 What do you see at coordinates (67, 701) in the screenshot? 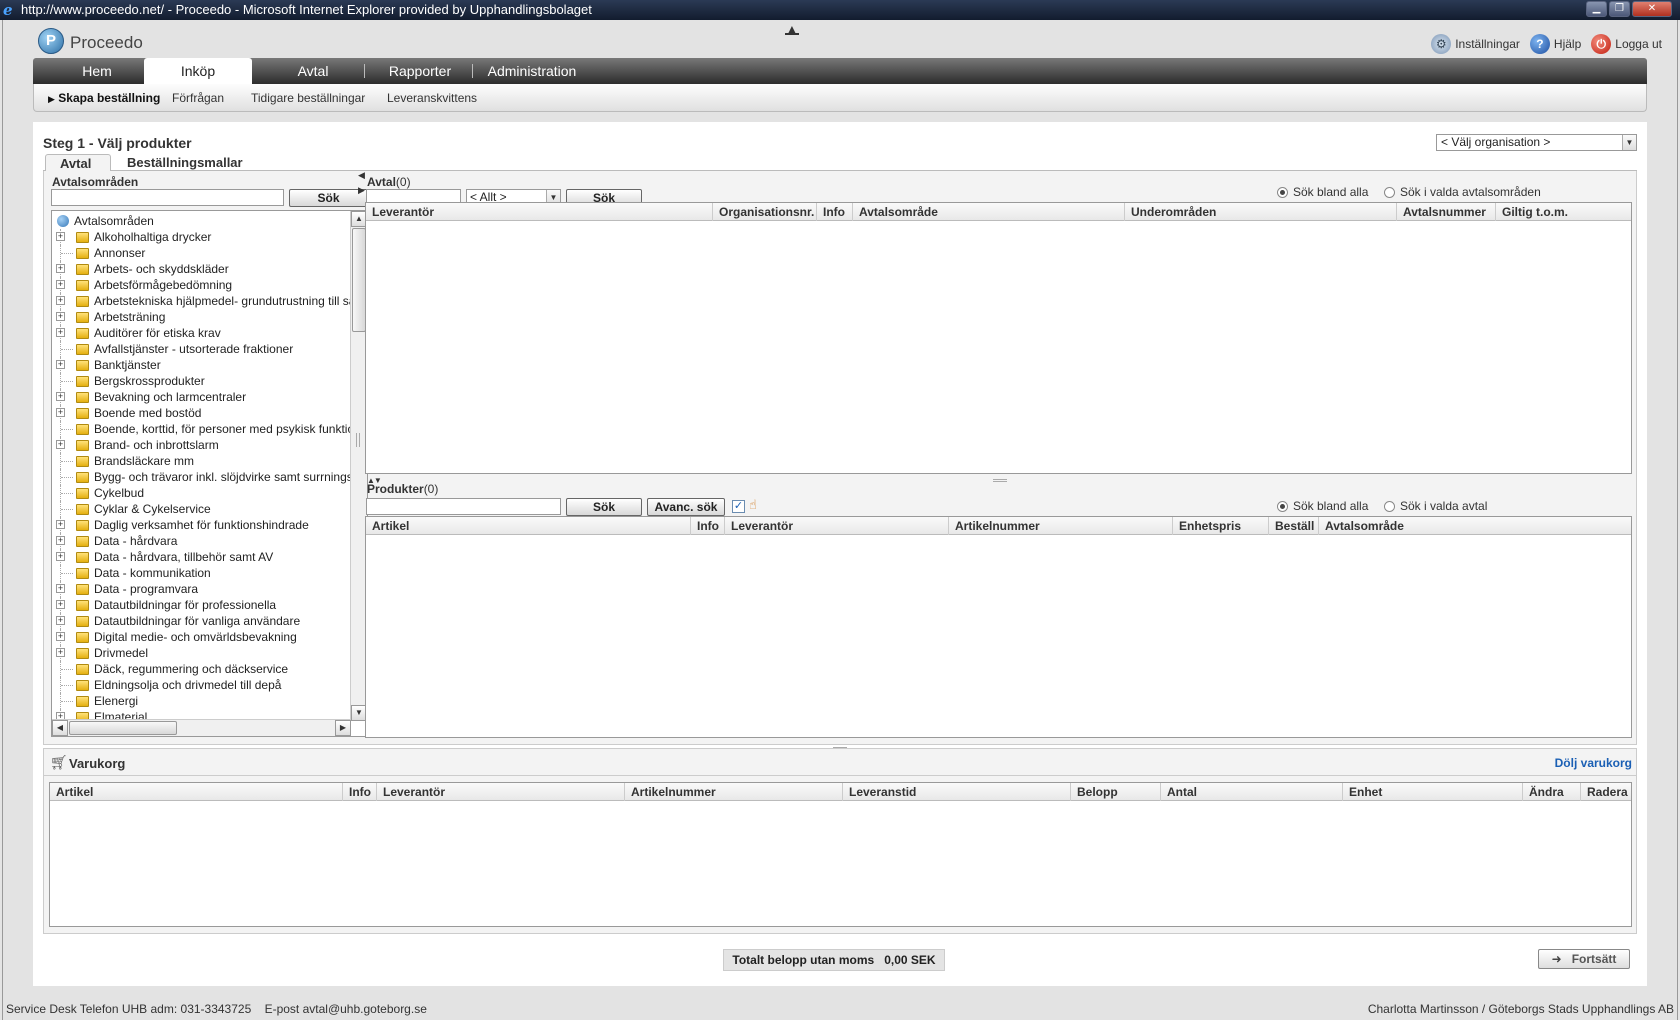
I see `tree-line` at bounding box center [67, 701].